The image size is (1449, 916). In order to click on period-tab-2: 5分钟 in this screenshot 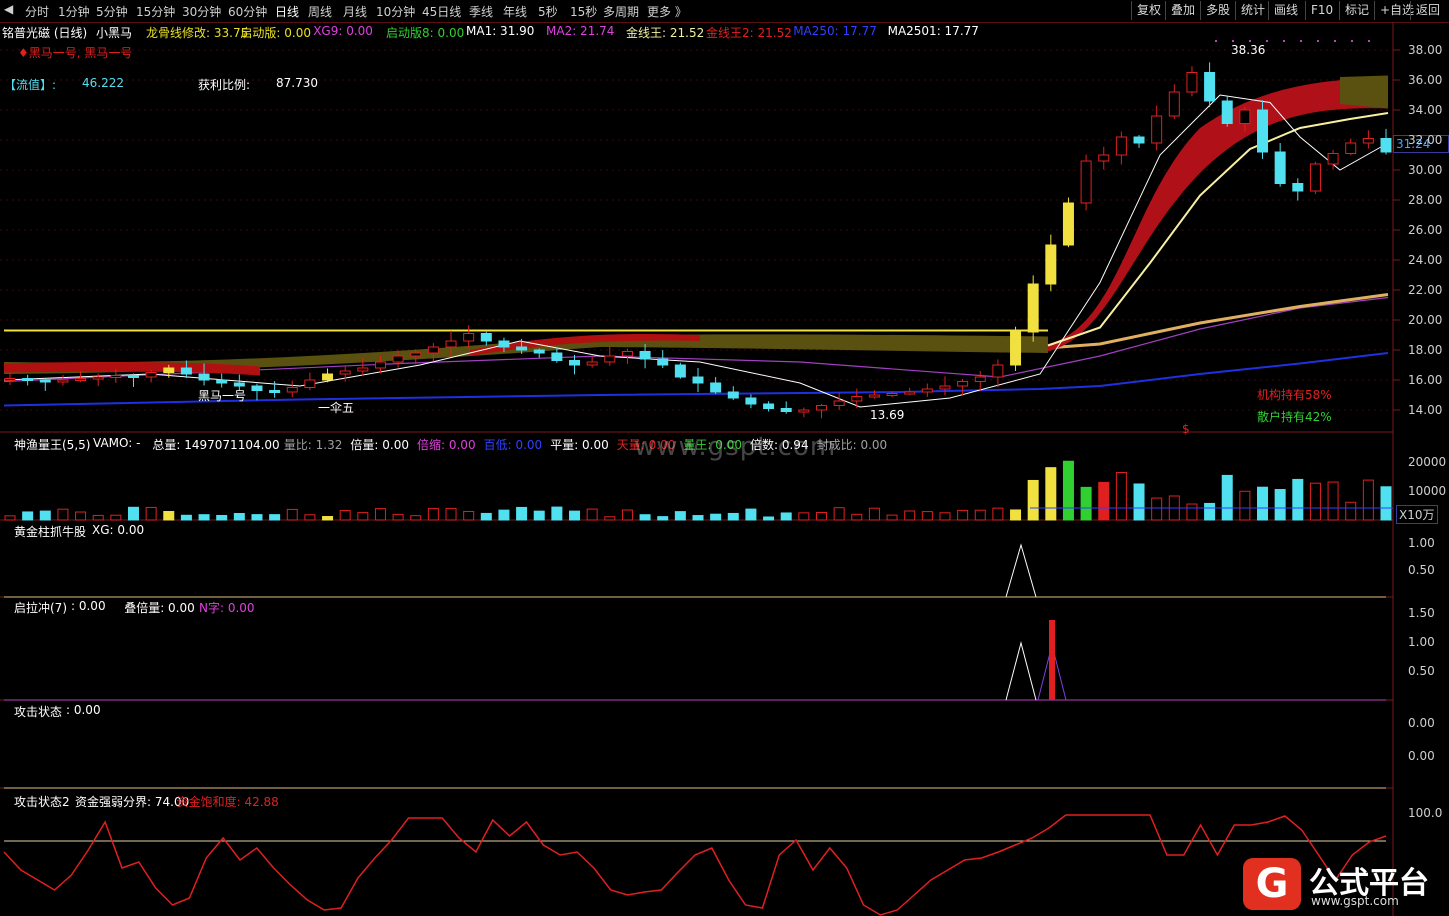, I will do `click(112, 11)`.